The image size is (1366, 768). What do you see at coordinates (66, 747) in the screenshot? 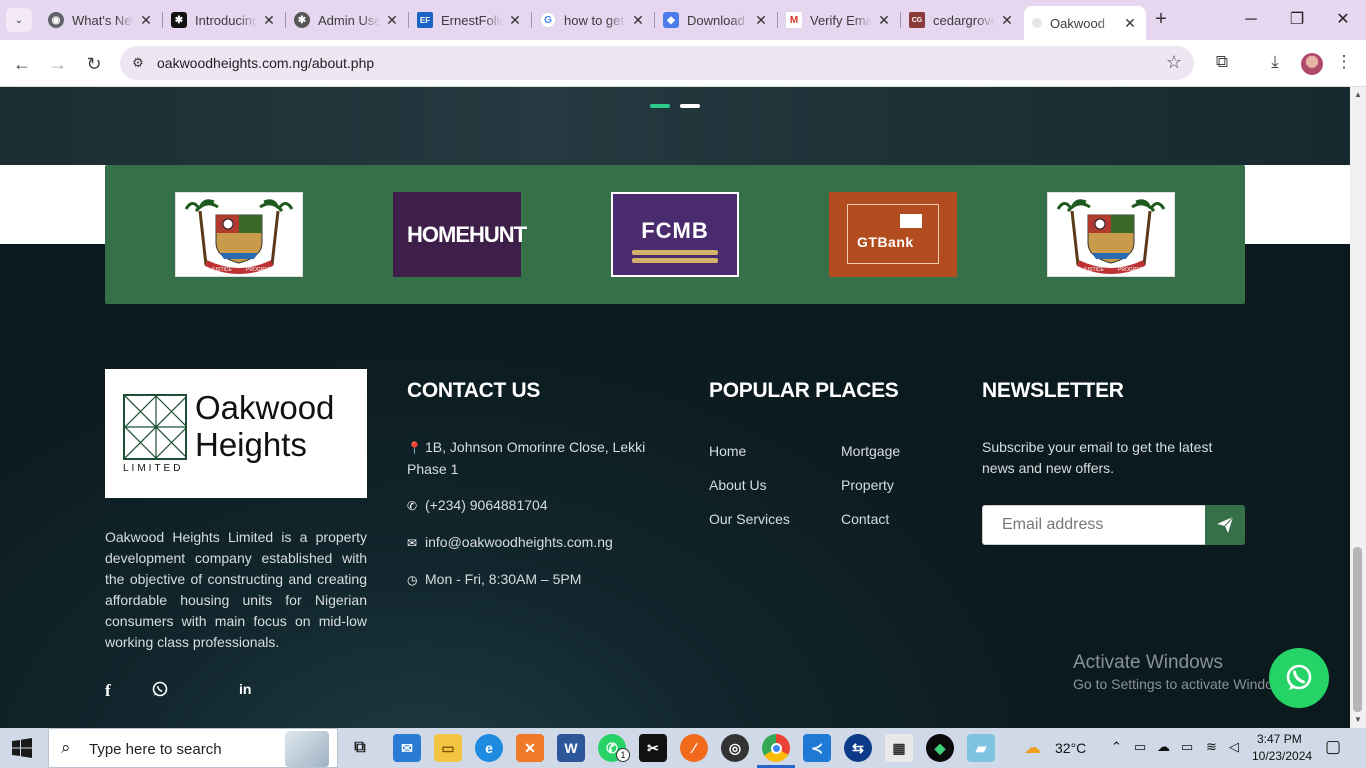
I see `search-icon: ⌕` at bounding box center [66, 747].